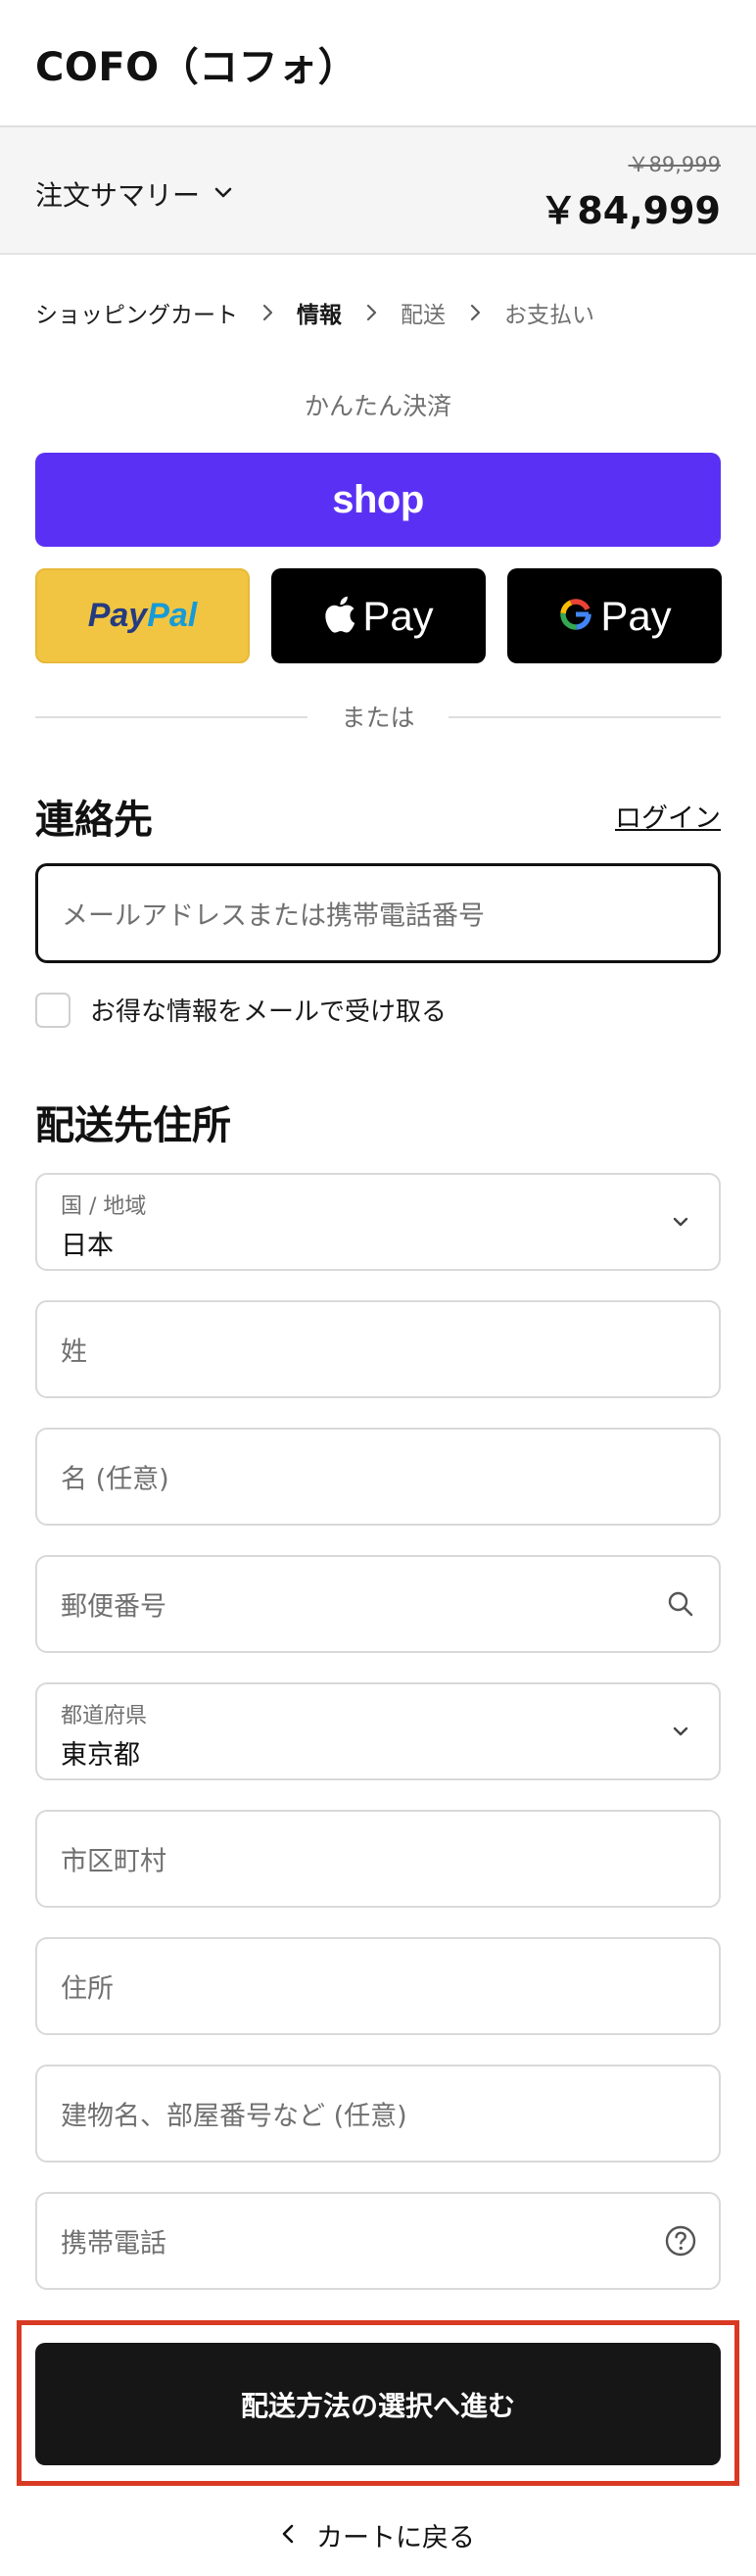 Image resolution: width=756 pixels, height=2576 pixels. Describe the element at coordinates (273, 916) in the screenshot. I see `email-or-phone-placeholder: メールアドレスまたは携帯電話番号` at that location.